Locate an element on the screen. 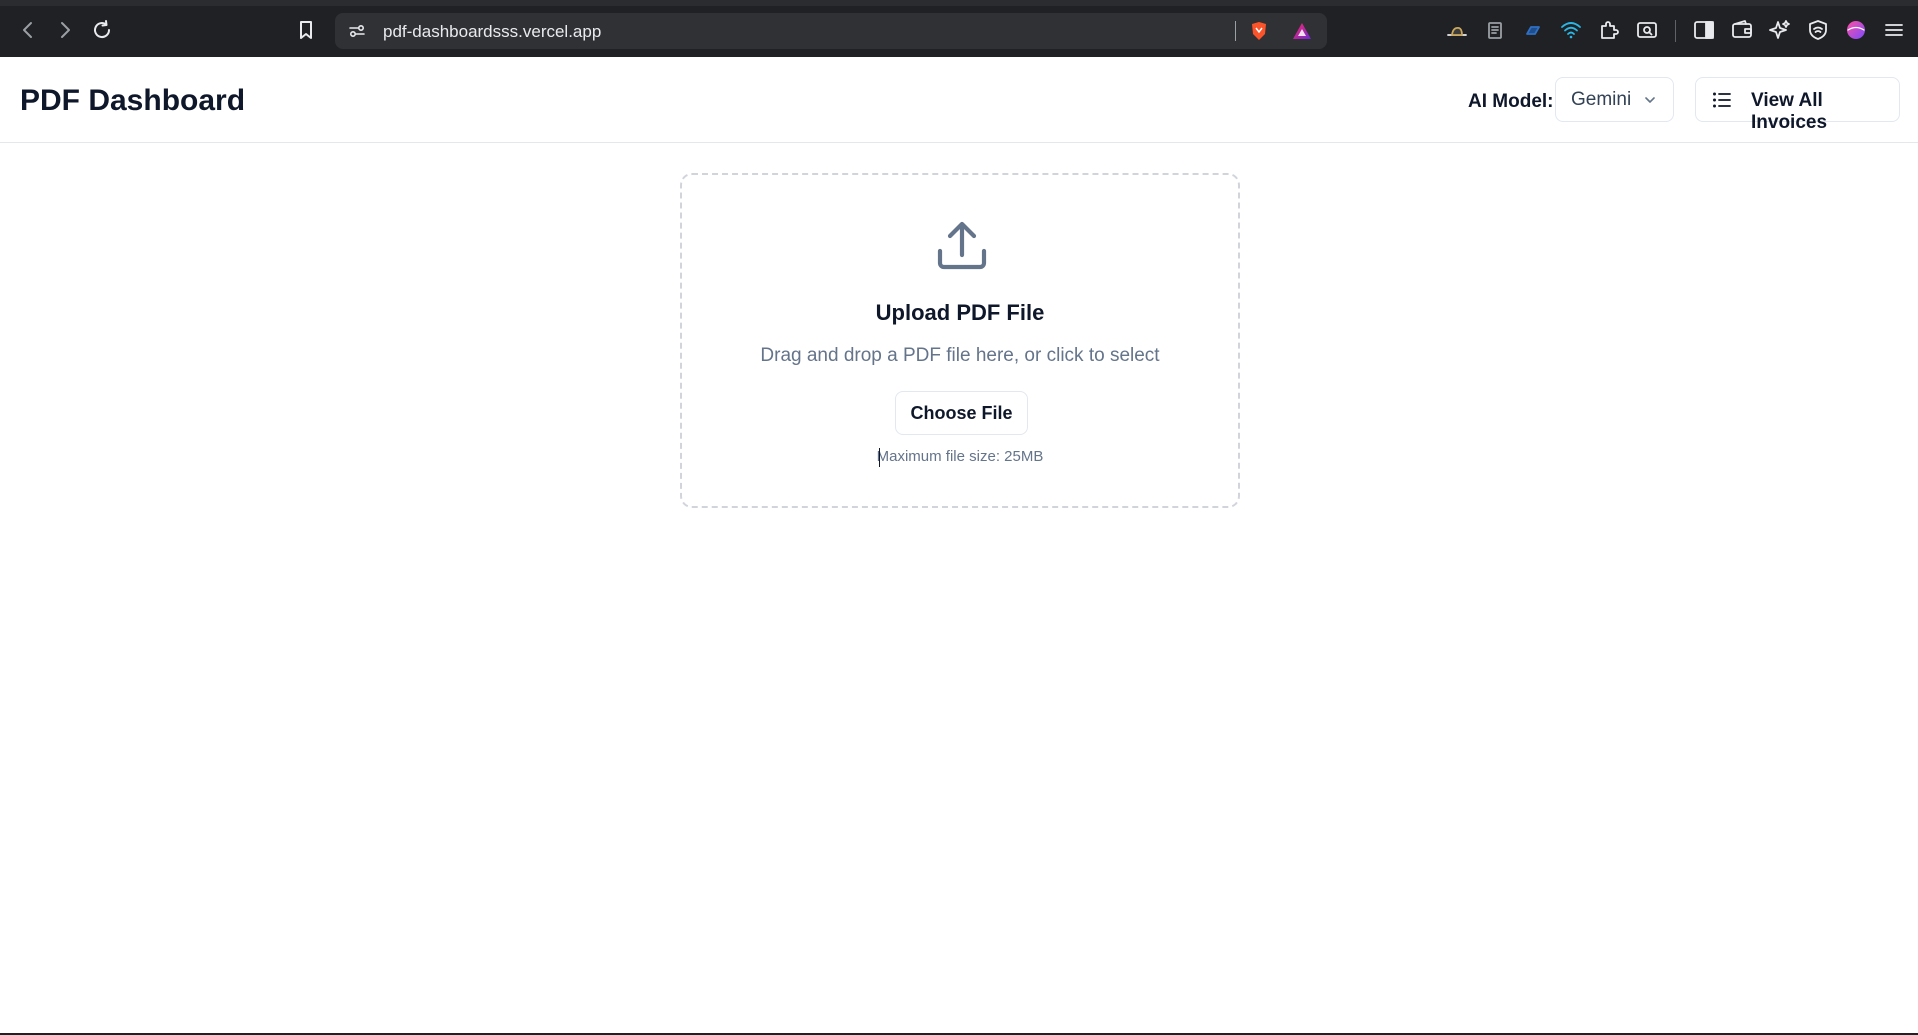 Image resolution: width=1918 pixels, height=1035 pixels. brave-rewards-icon is located at coordinates (1302, 31).